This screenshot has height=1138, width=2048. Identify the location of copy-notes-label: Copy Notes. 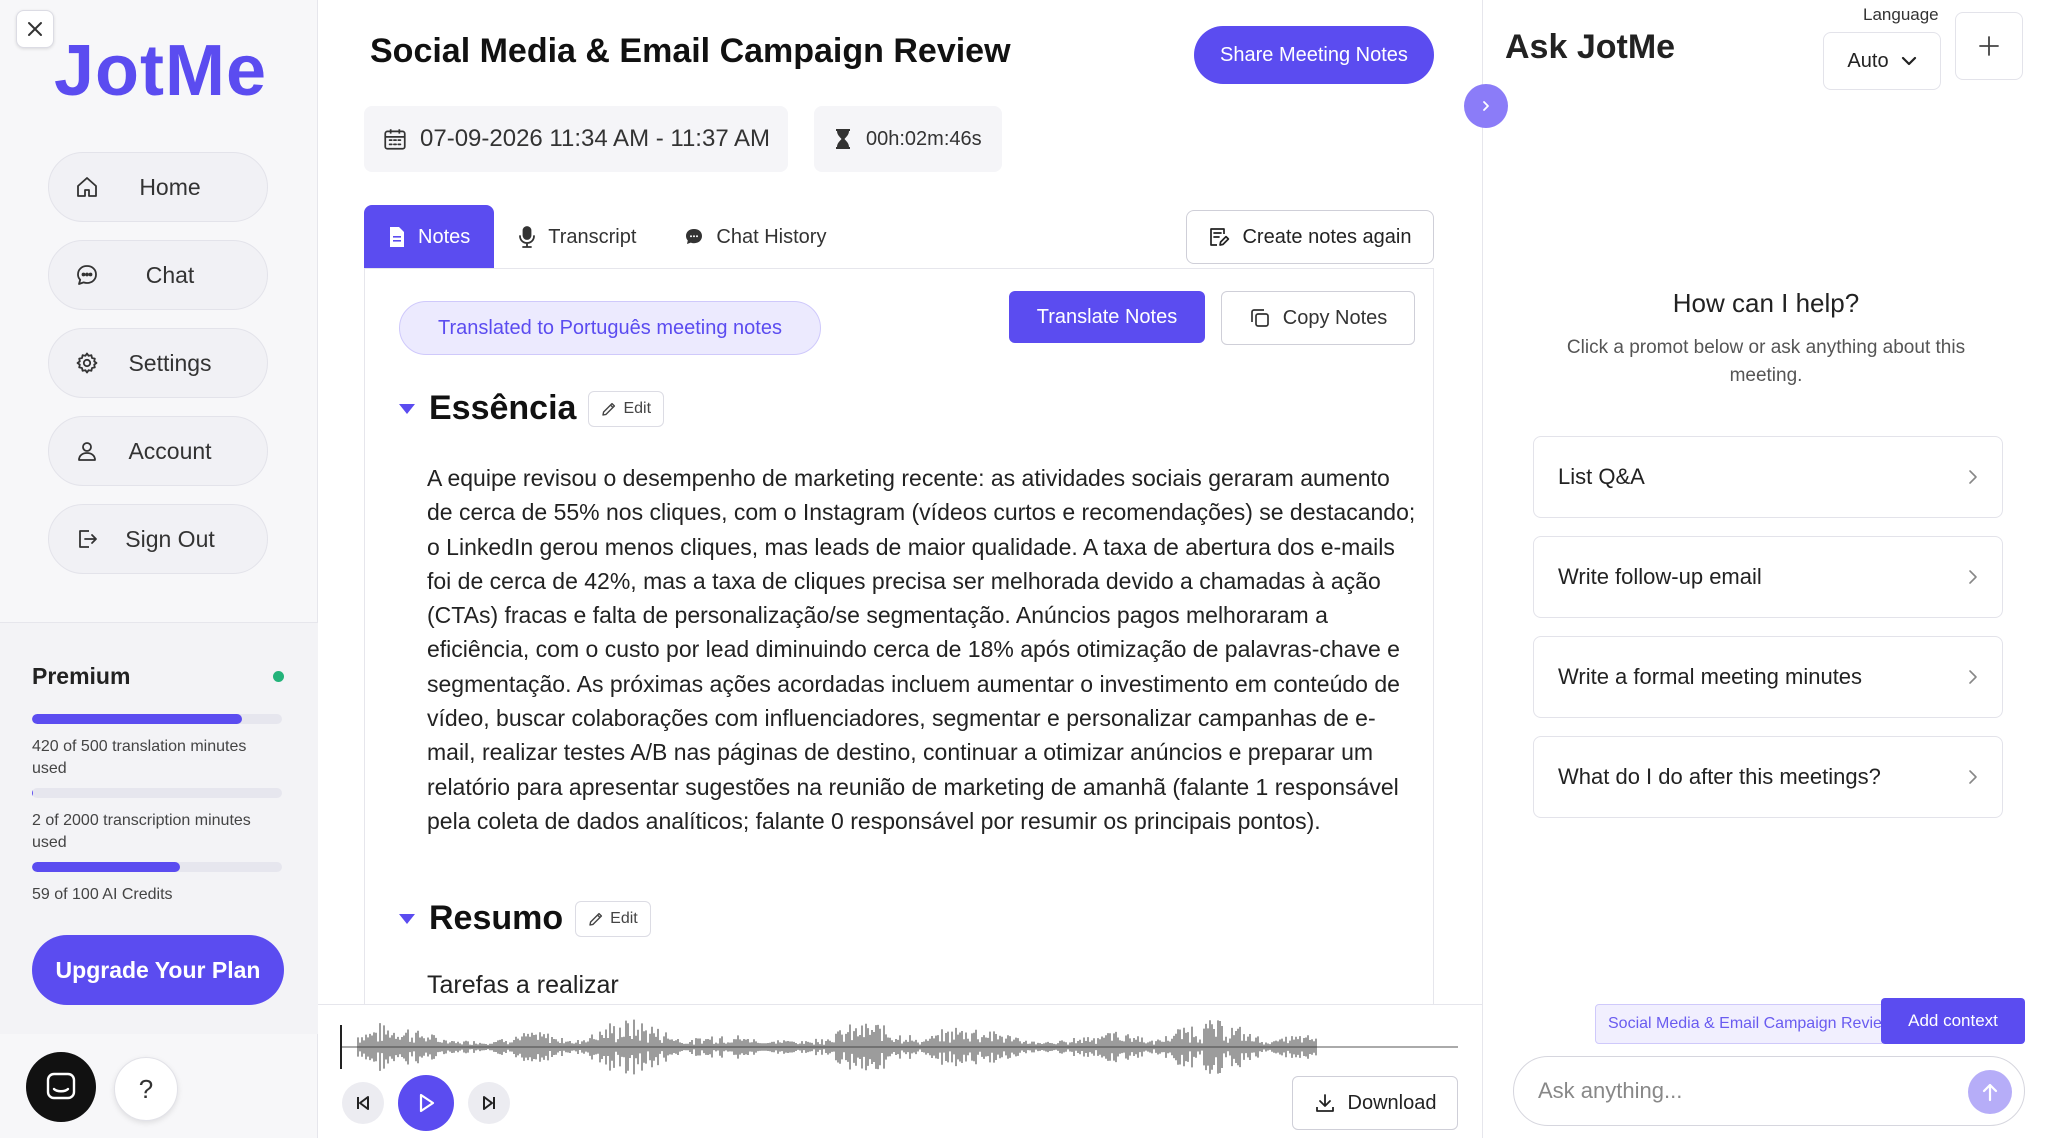
(1335, 317).